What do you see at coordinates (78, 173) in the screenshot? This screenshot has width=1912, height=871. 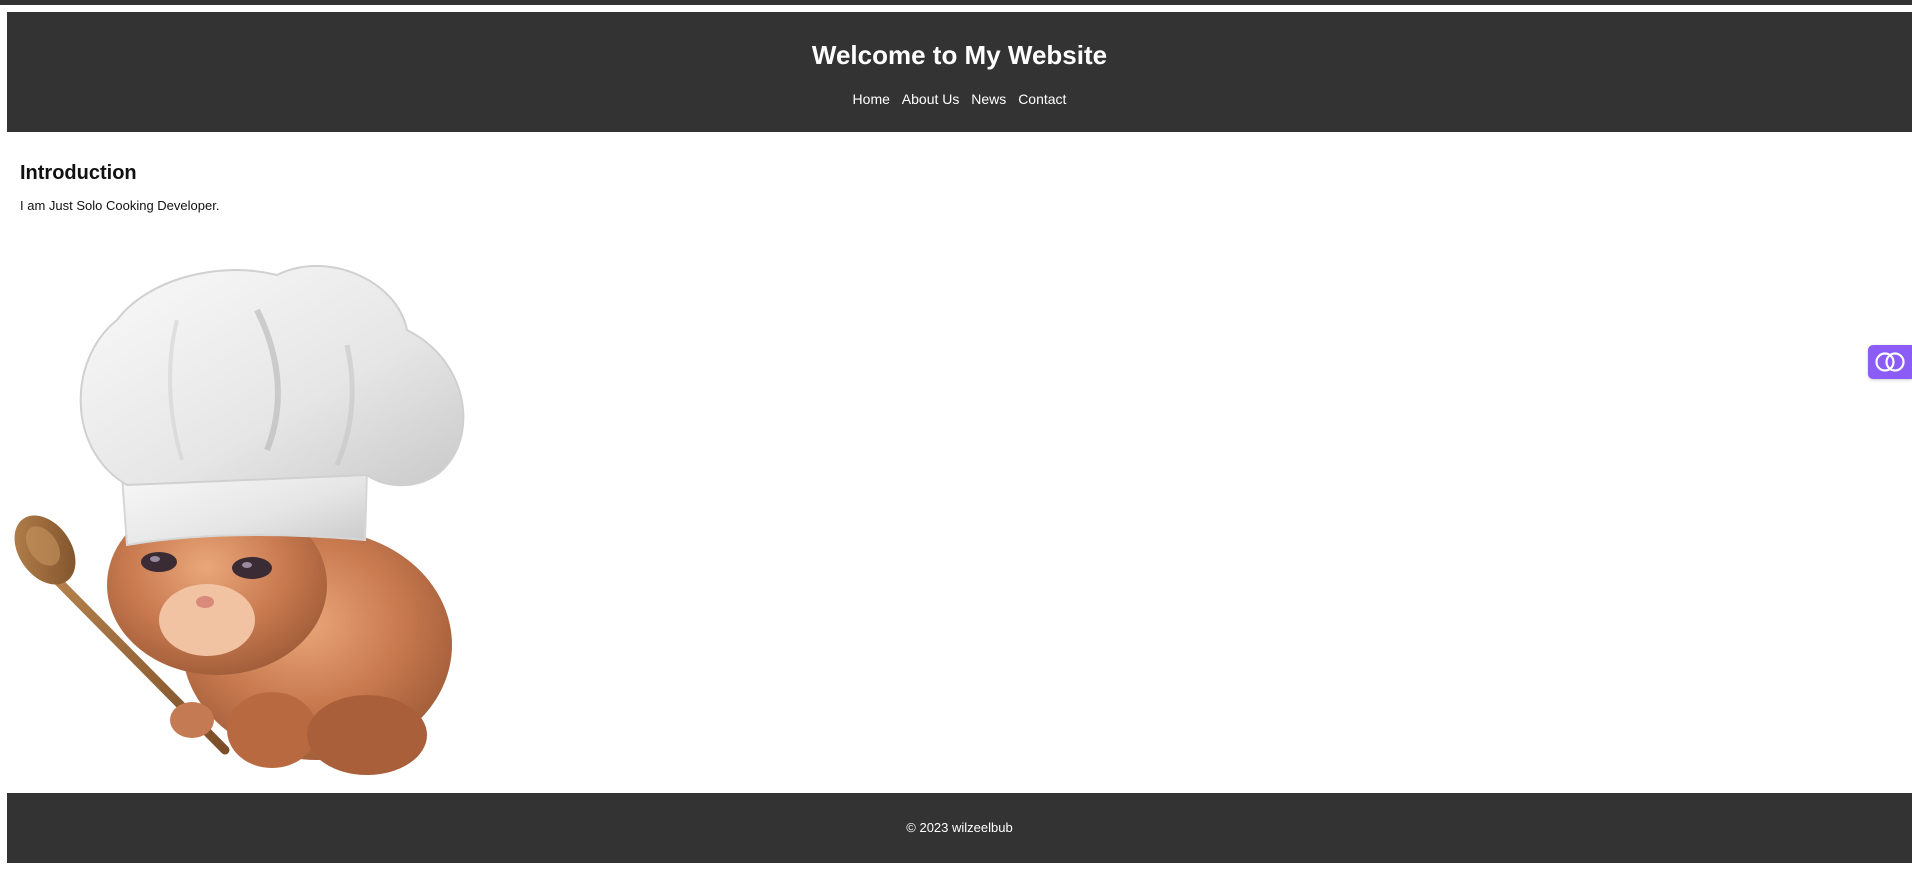 I see `section-title: Introduction` at bounding box center [78, 173].